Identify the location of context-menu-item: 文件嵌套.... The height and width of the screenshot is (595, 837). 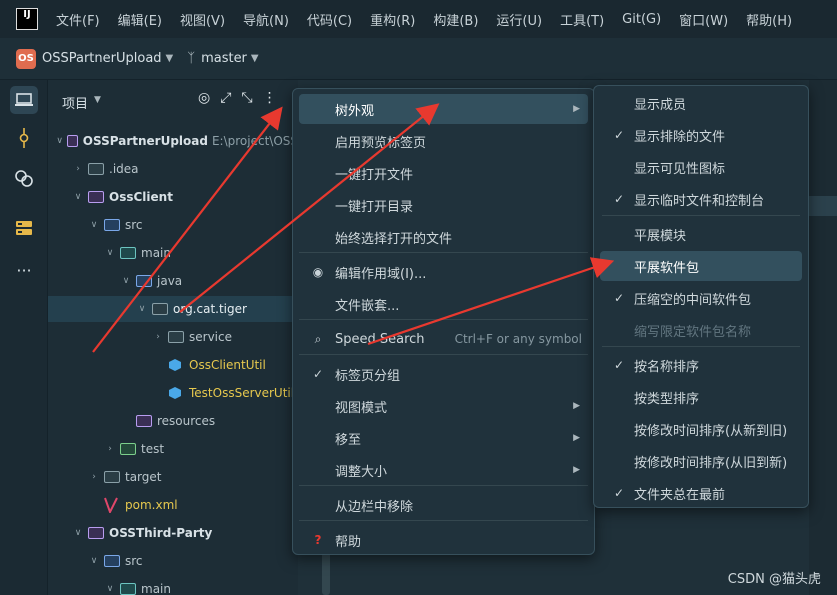
(443, 304).